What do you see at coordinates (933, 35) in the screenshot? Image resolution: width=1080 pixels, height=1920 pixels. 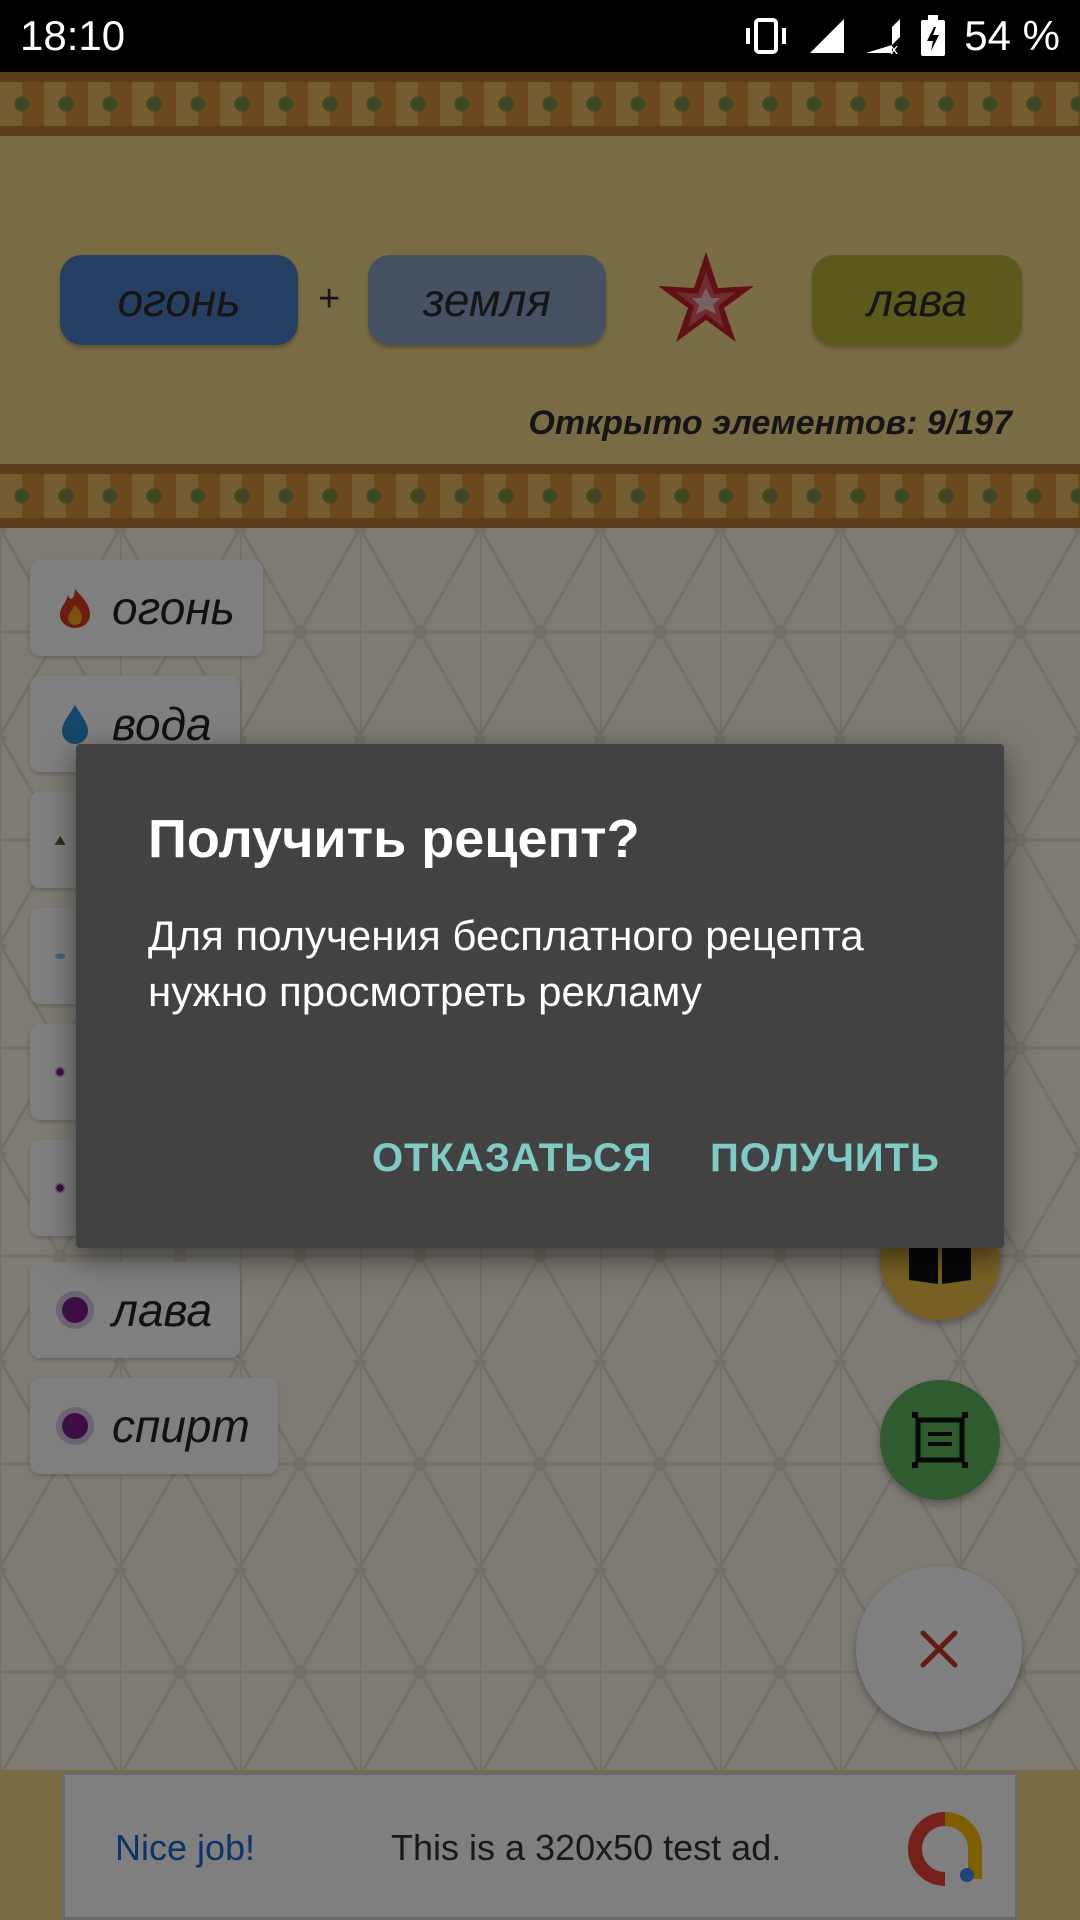 I see `battery-charging-icon` at bounding box center [933, 35].